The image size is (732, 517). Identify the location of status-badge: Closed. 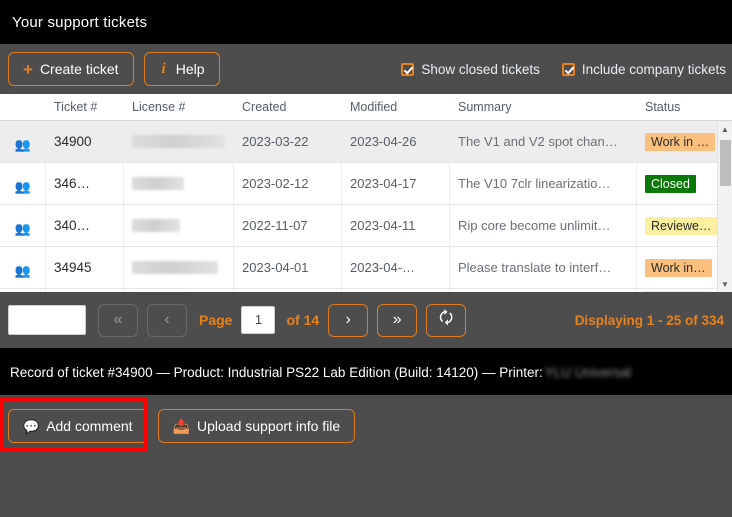
(670, 183).